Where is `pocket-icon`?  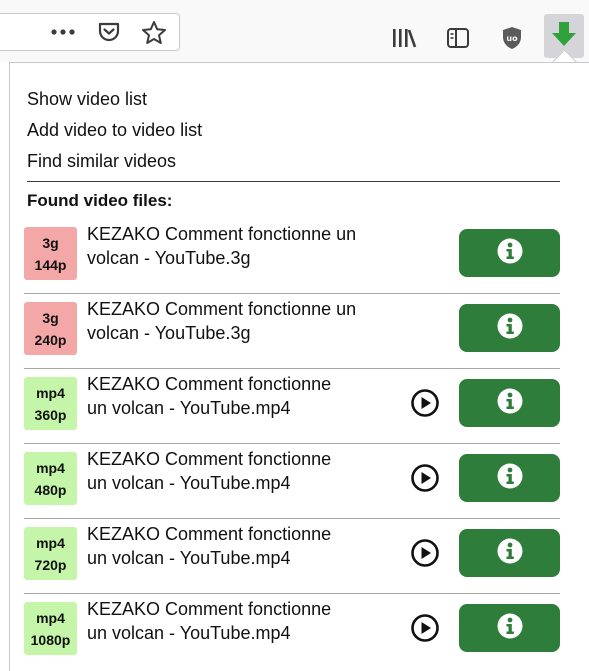
pocket-icon is located at coordinates (109, 32).